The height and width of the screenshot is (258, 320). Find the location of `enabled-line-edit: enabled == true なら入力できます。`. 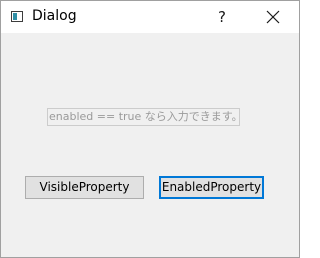

enabled-line-edit: enabled == true なら入力できます。 is located at coordinates (143, 117).